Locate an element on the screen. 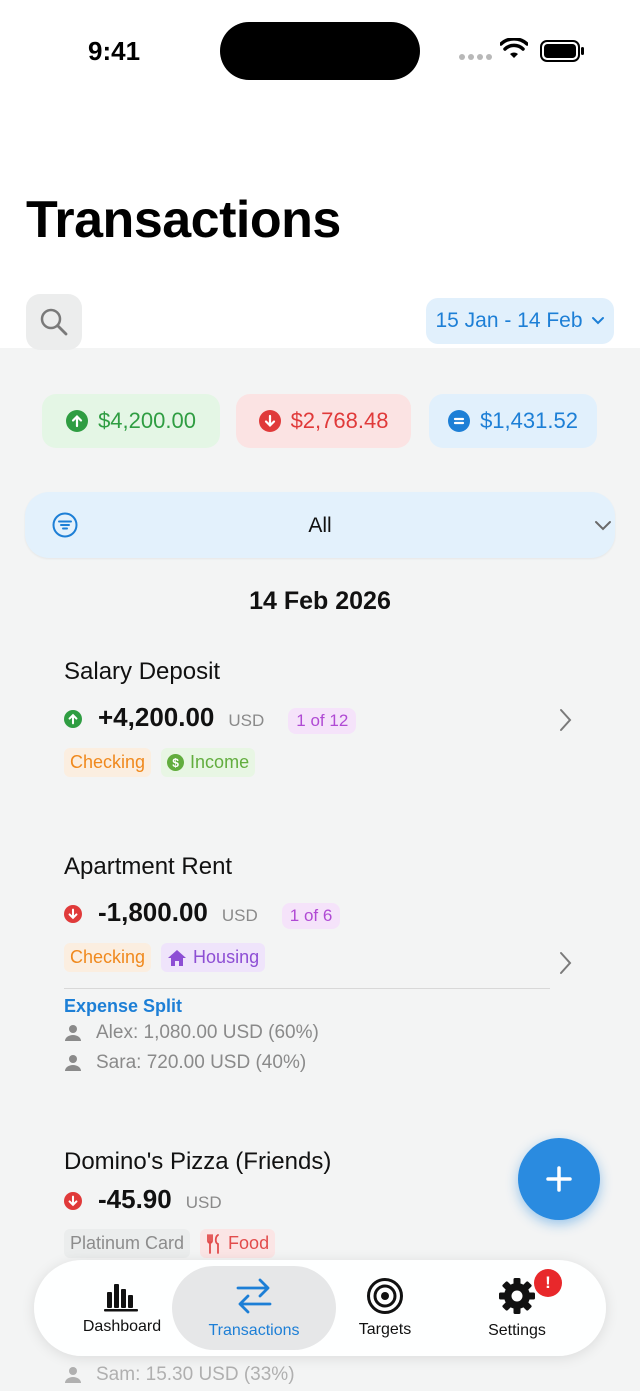 This screenshot has width=640, height=1391. category-label: Food is located at coordinates (249, 1243).